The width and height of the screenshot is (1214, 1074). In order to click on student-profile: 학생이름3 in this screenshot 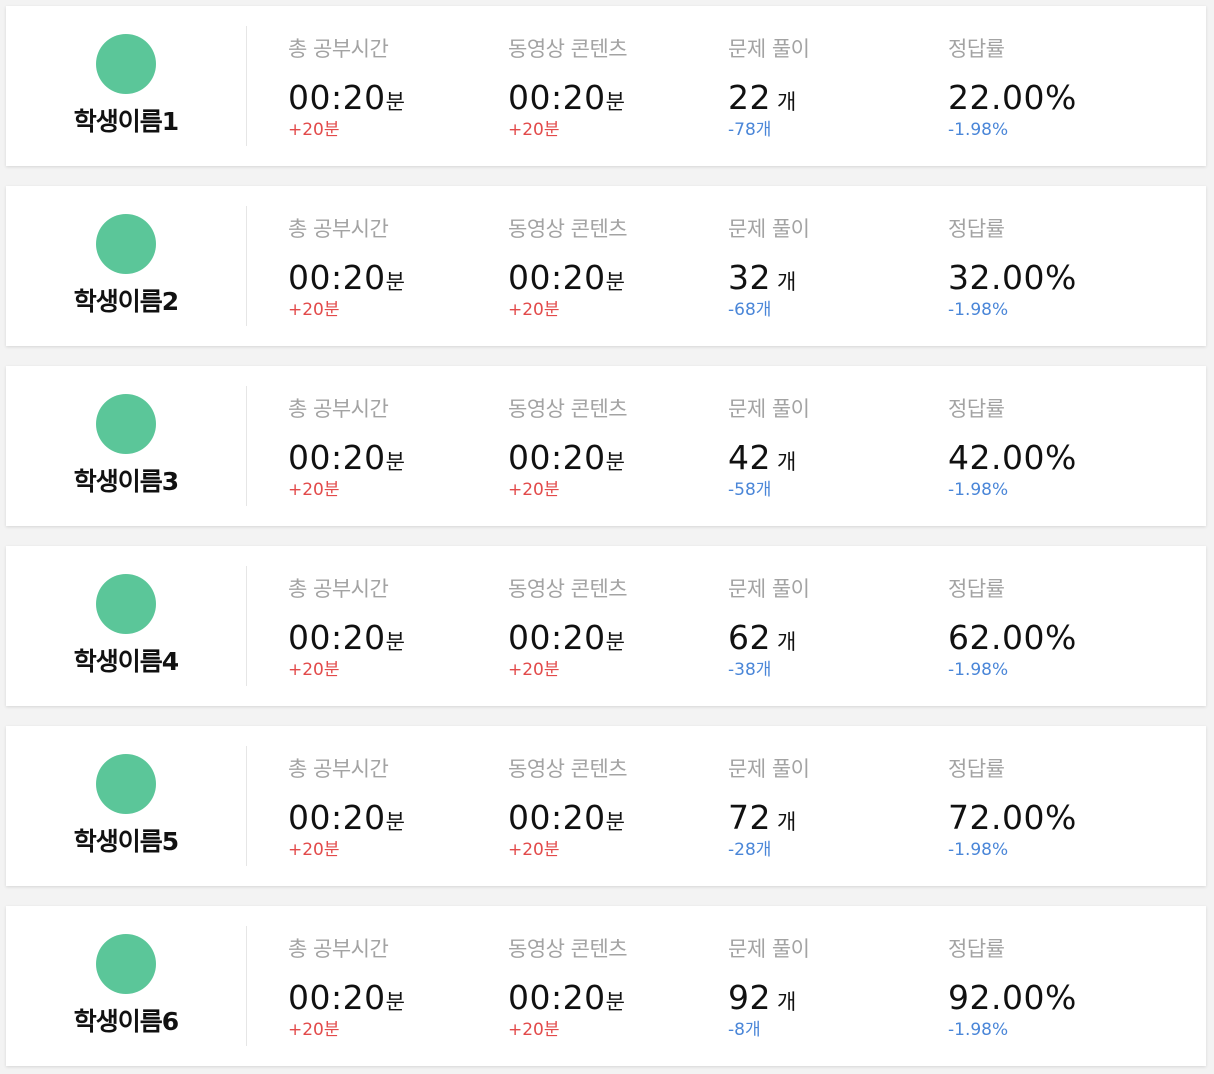, I will do `click(126, 446)`.